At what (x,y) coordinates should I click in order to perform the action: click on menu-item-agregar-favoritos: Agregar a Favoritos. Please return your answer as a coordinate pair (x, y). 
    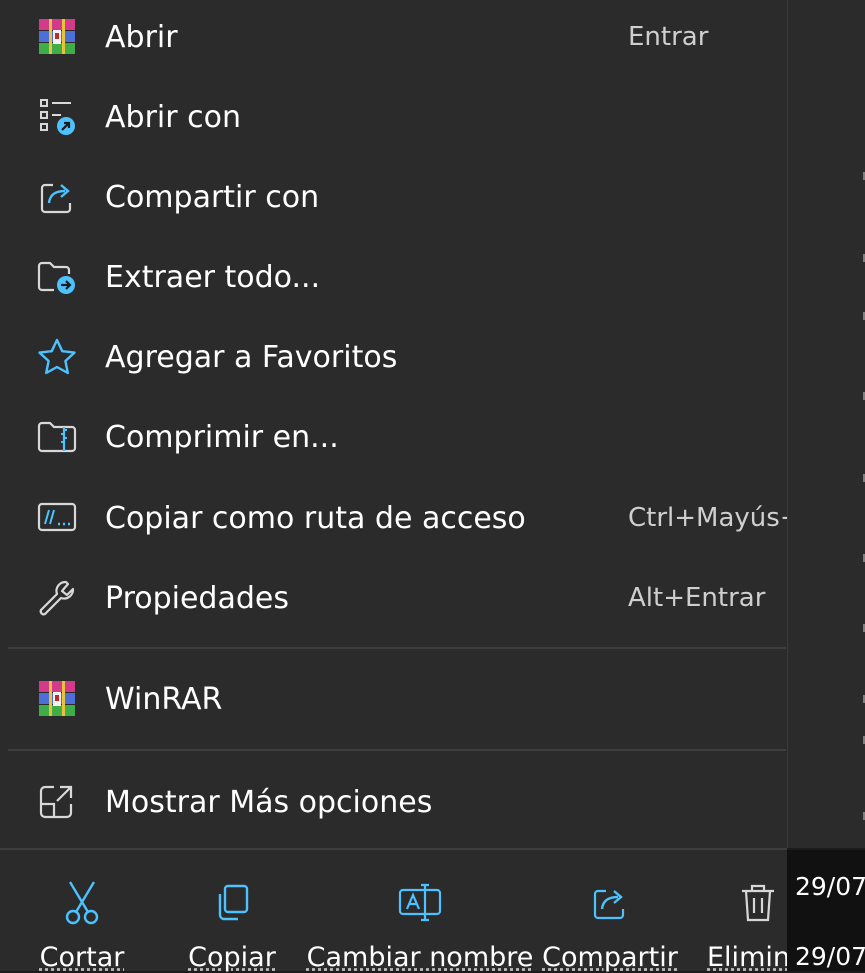
    Looking at the image, I should click on (393, 357).